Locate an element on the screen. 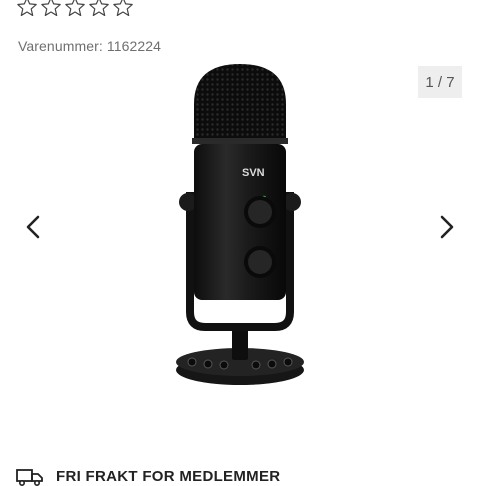 The image size is (480, 486). free-shipping-banner: FRI FRAKT FOR MEDLEMMER is located at coordinates (148, 476).